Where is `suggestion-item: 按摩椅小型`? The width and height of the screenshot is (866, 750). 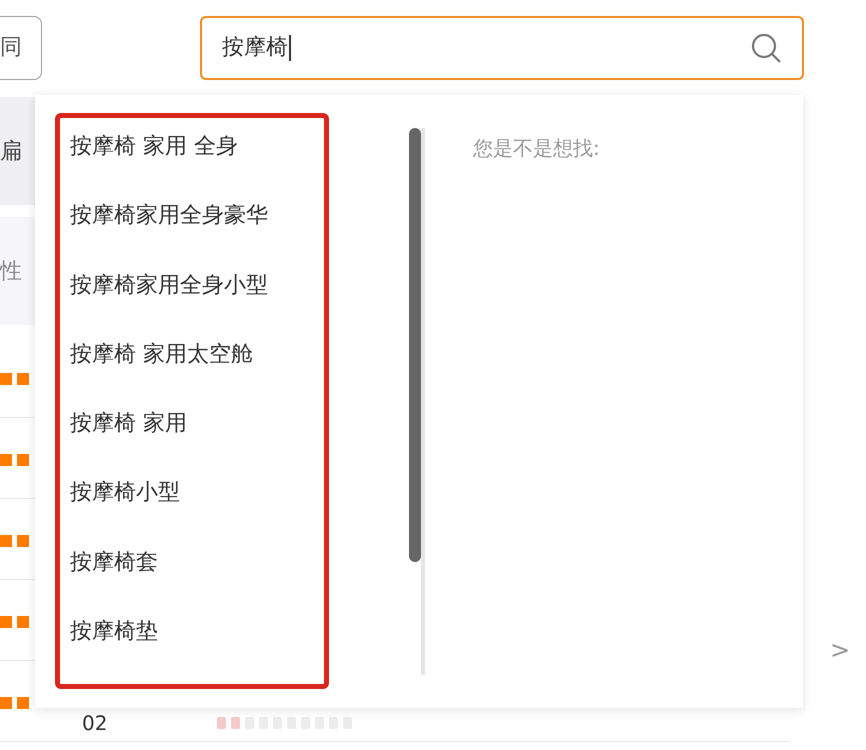 suggestion-item: 按摩椅小型 is located at coordinates (197, 511).